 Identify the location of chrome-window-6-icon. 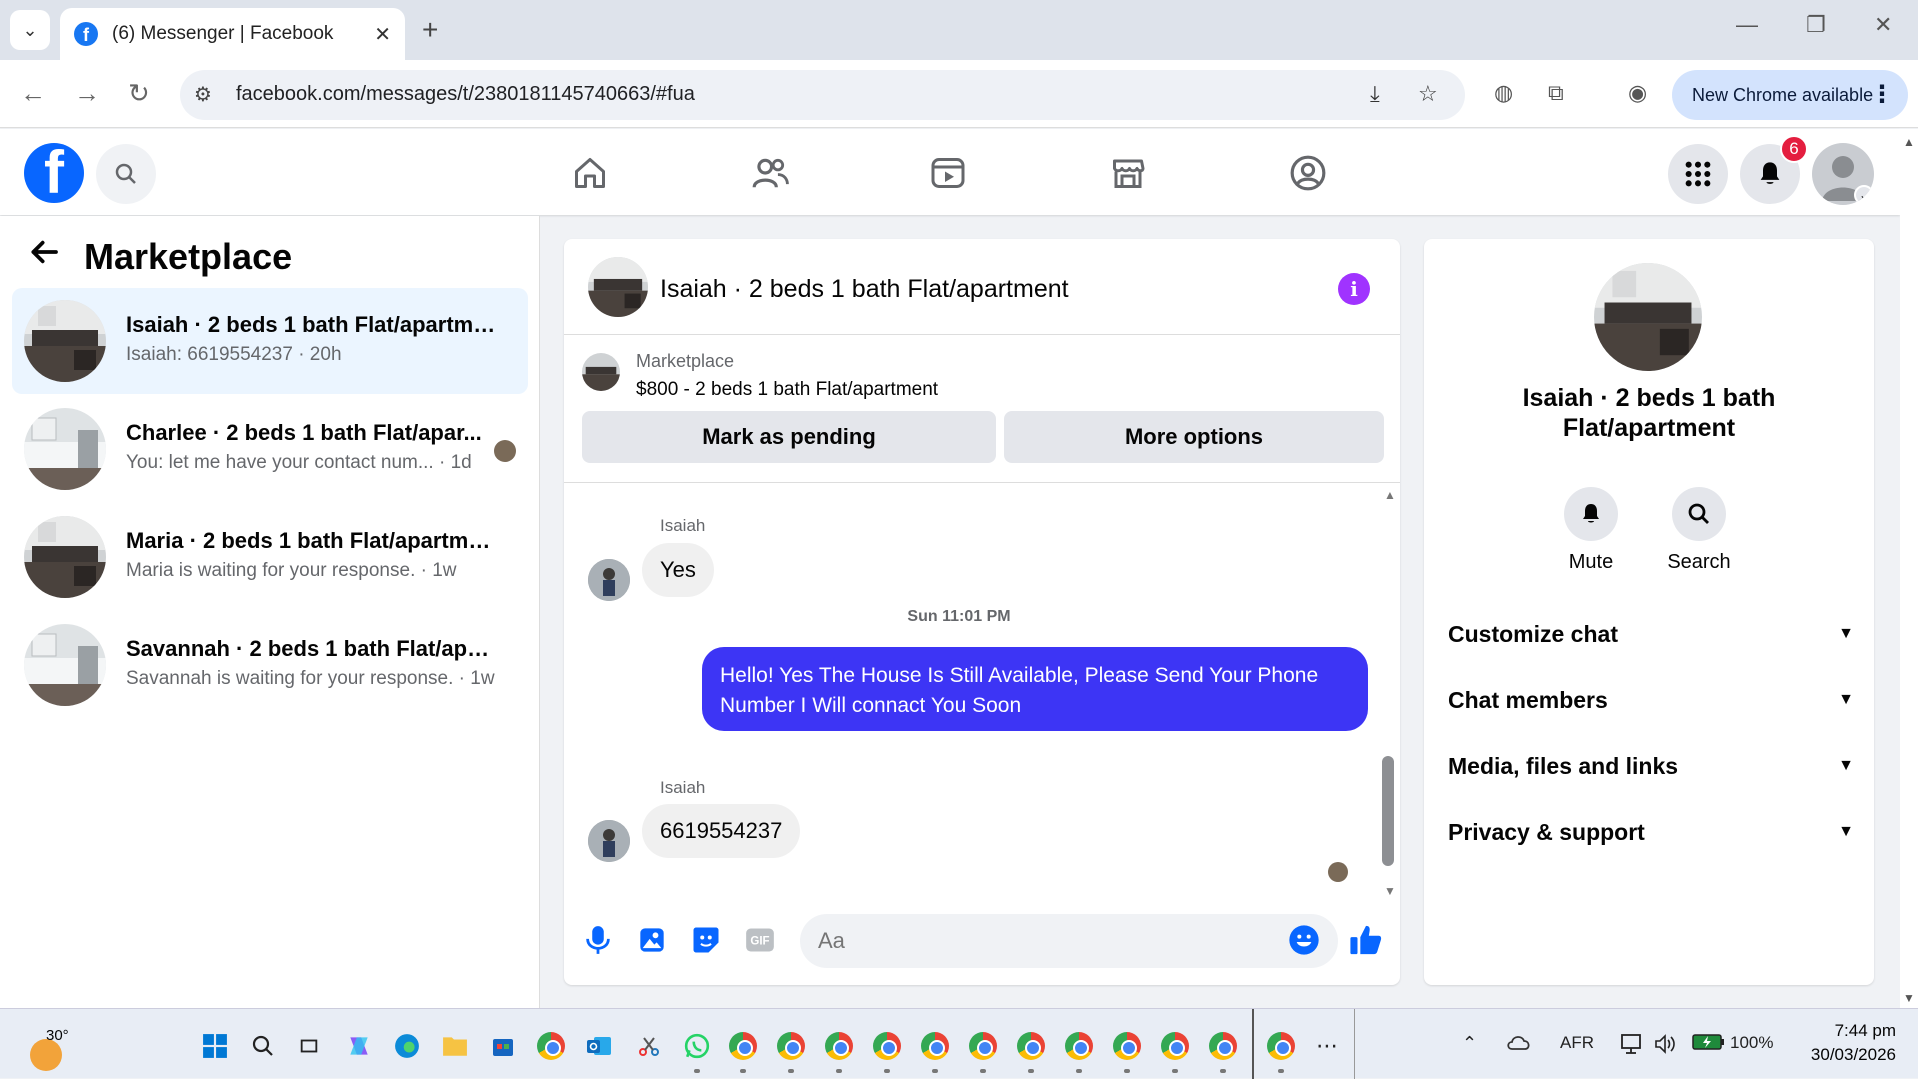
(983, 1046).